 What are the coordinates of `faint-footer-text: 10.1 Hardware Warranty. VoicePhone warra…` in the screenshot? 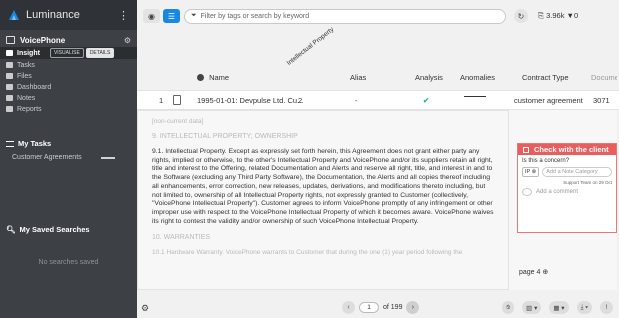 It's located at (307, 253).